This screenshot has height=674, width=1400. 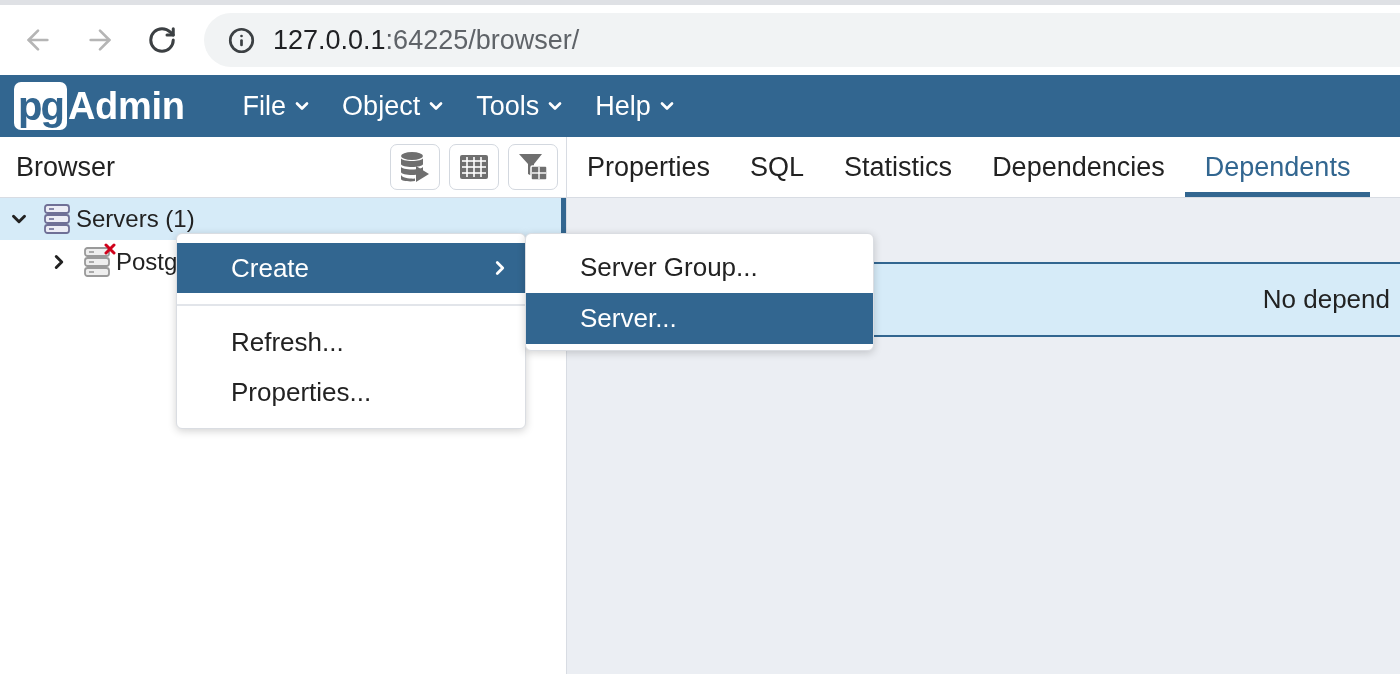 I want to click on logo-text: Admin, so click(x=126, y=106).